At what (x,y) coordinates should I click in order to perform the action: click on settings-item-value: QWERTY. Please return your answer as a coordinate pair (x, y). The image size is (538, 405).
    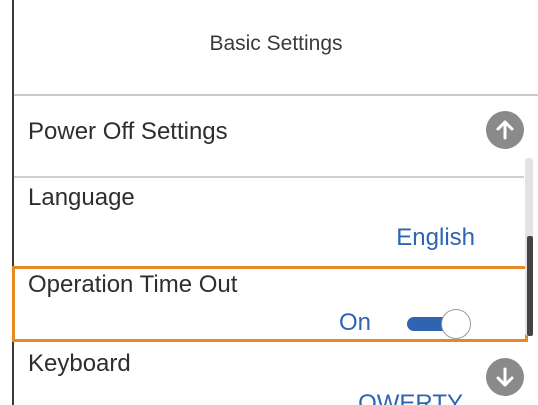
    Looking at the image, I should click on (410, 397).